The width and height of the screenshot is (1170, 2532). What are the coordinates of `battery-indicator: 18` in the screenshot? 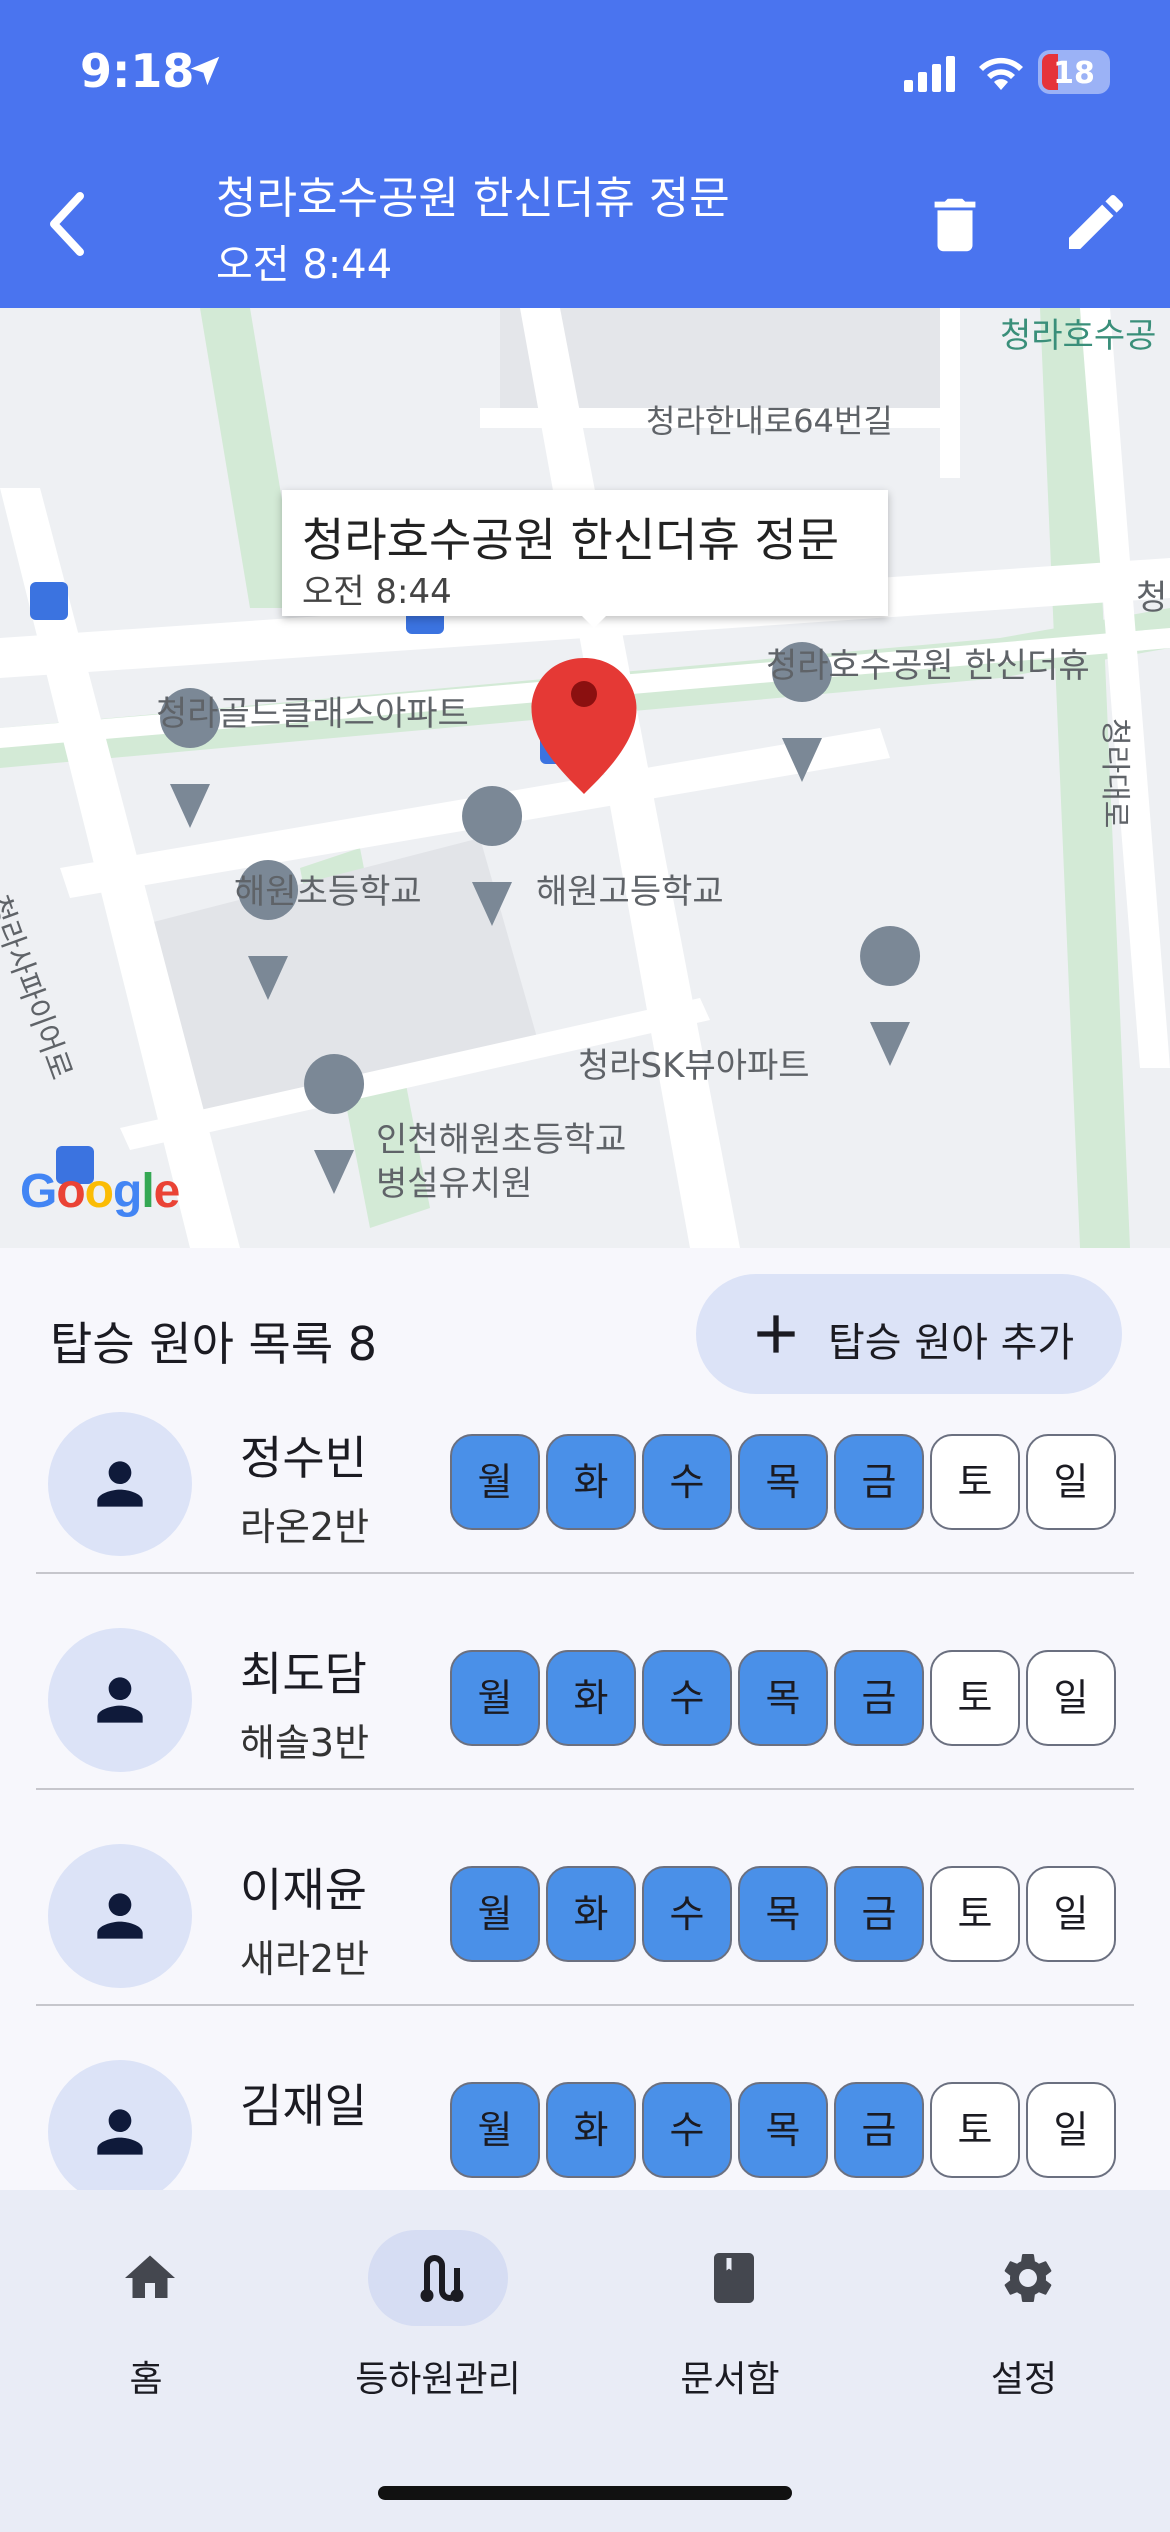 It's located at (1074, 72).